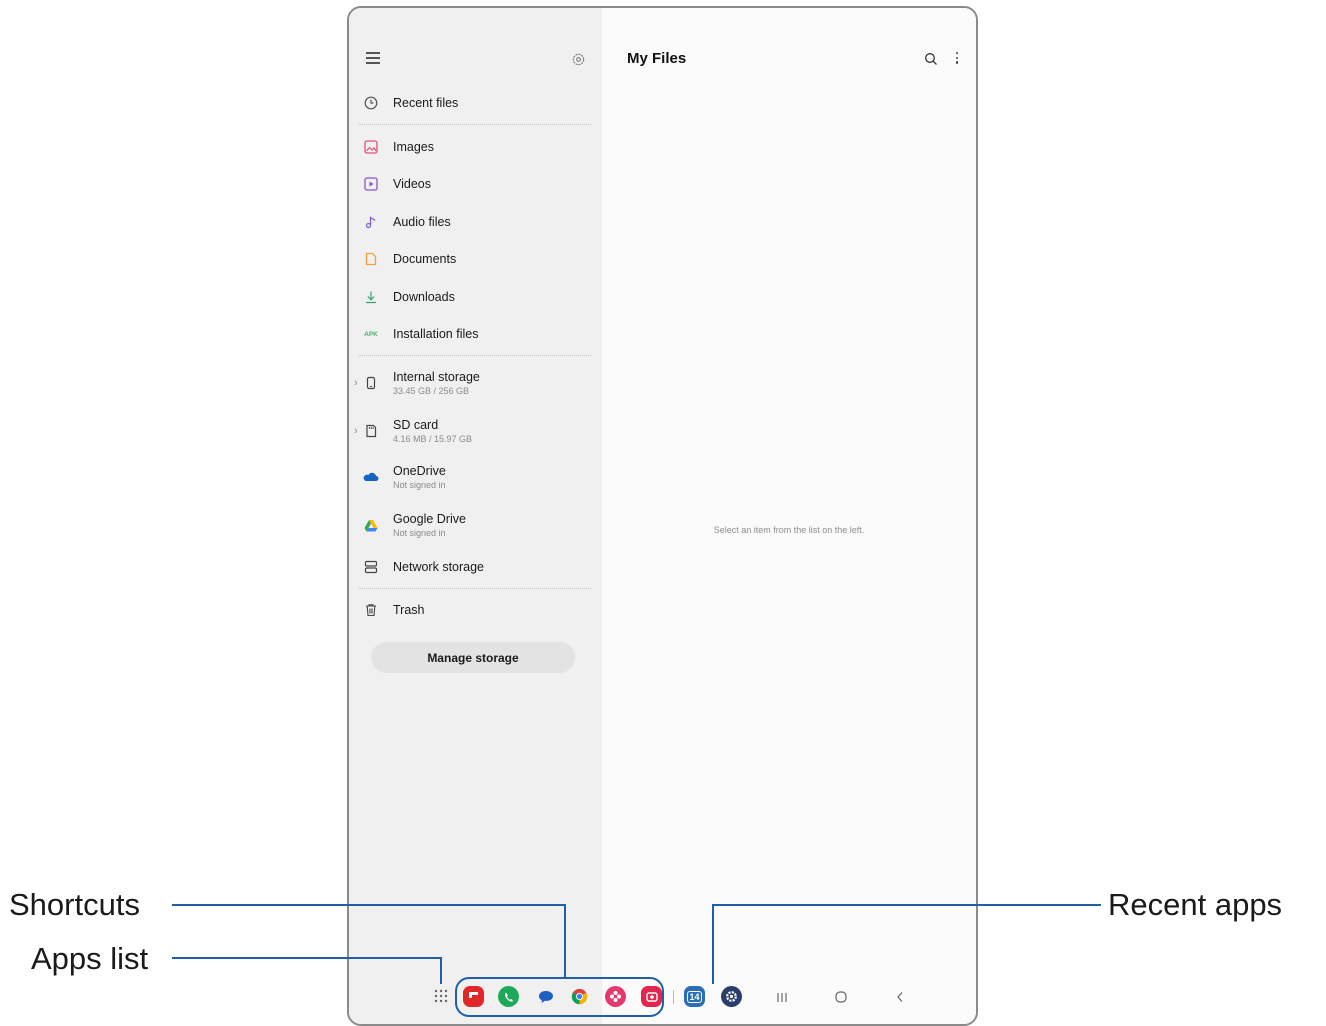 The width and height of the screenshot is (1326, 1026). Describe the element at coordinates (478, 103) in the screenshot. I see `sidebar-item-recent-files: Recent files` at that location.